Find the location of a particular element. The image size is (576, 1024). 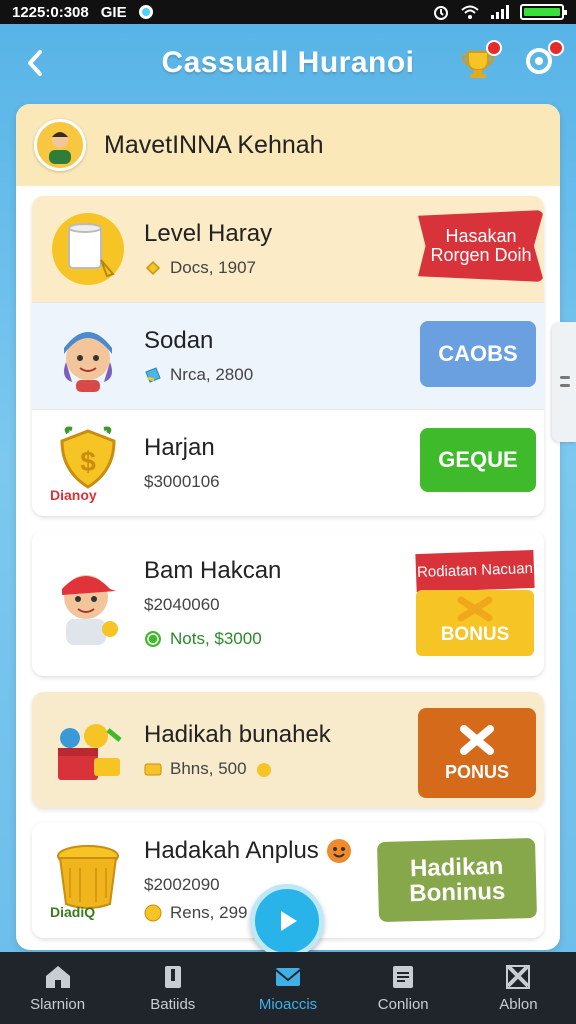

item-title: Harjan is located at coordinates (179, 447).